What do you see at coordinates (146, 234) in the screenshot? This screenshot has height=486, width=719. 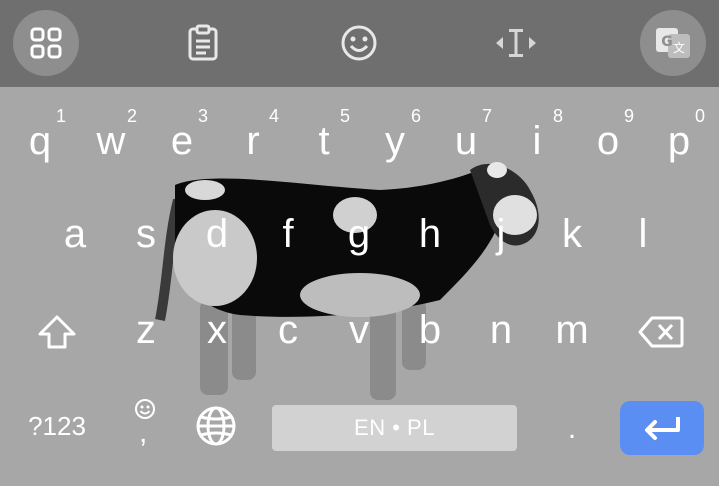 I see `key-s: s` at bounding box center [146, 234].